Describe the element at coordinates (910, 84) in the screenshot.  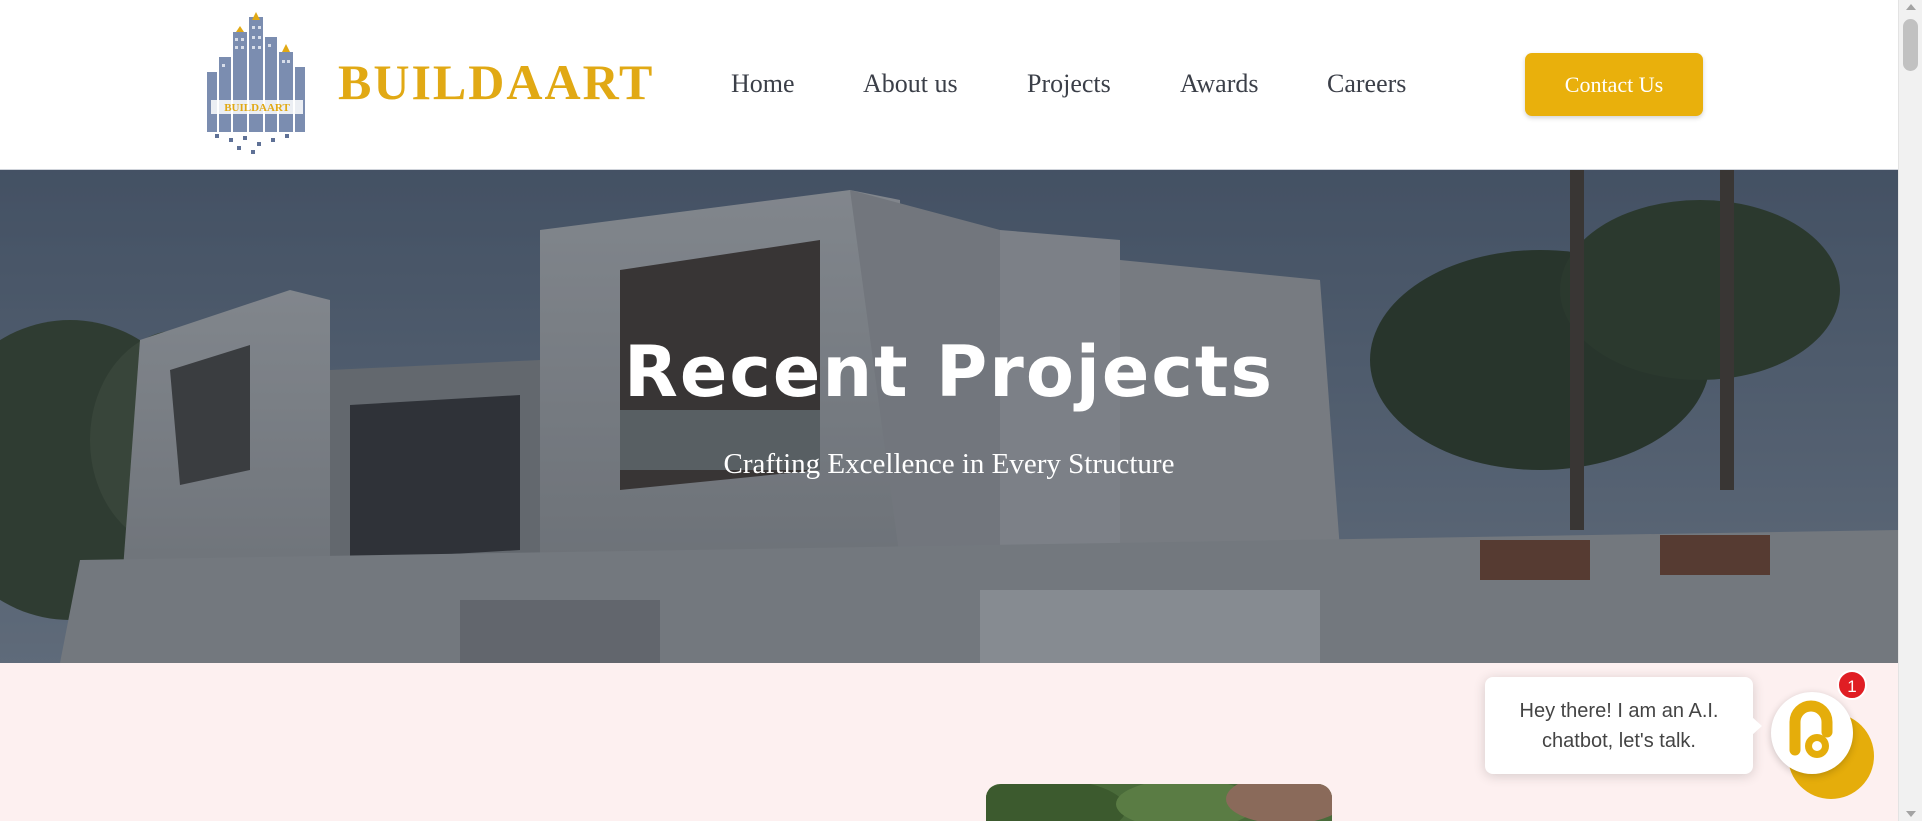
I see `nav-about-us: About us` at that location.